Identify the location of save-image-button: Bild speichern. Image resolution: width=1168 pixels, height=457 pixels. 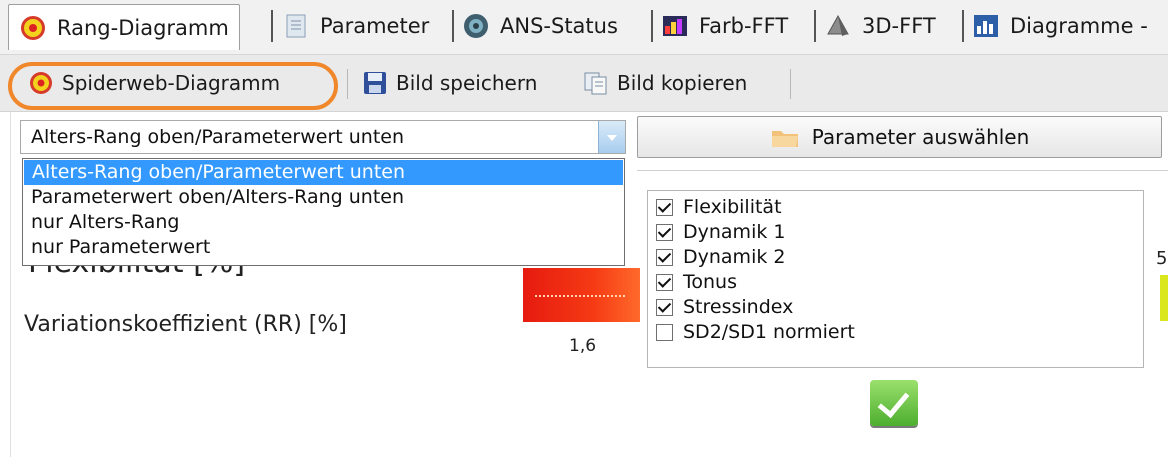
(449, 83).